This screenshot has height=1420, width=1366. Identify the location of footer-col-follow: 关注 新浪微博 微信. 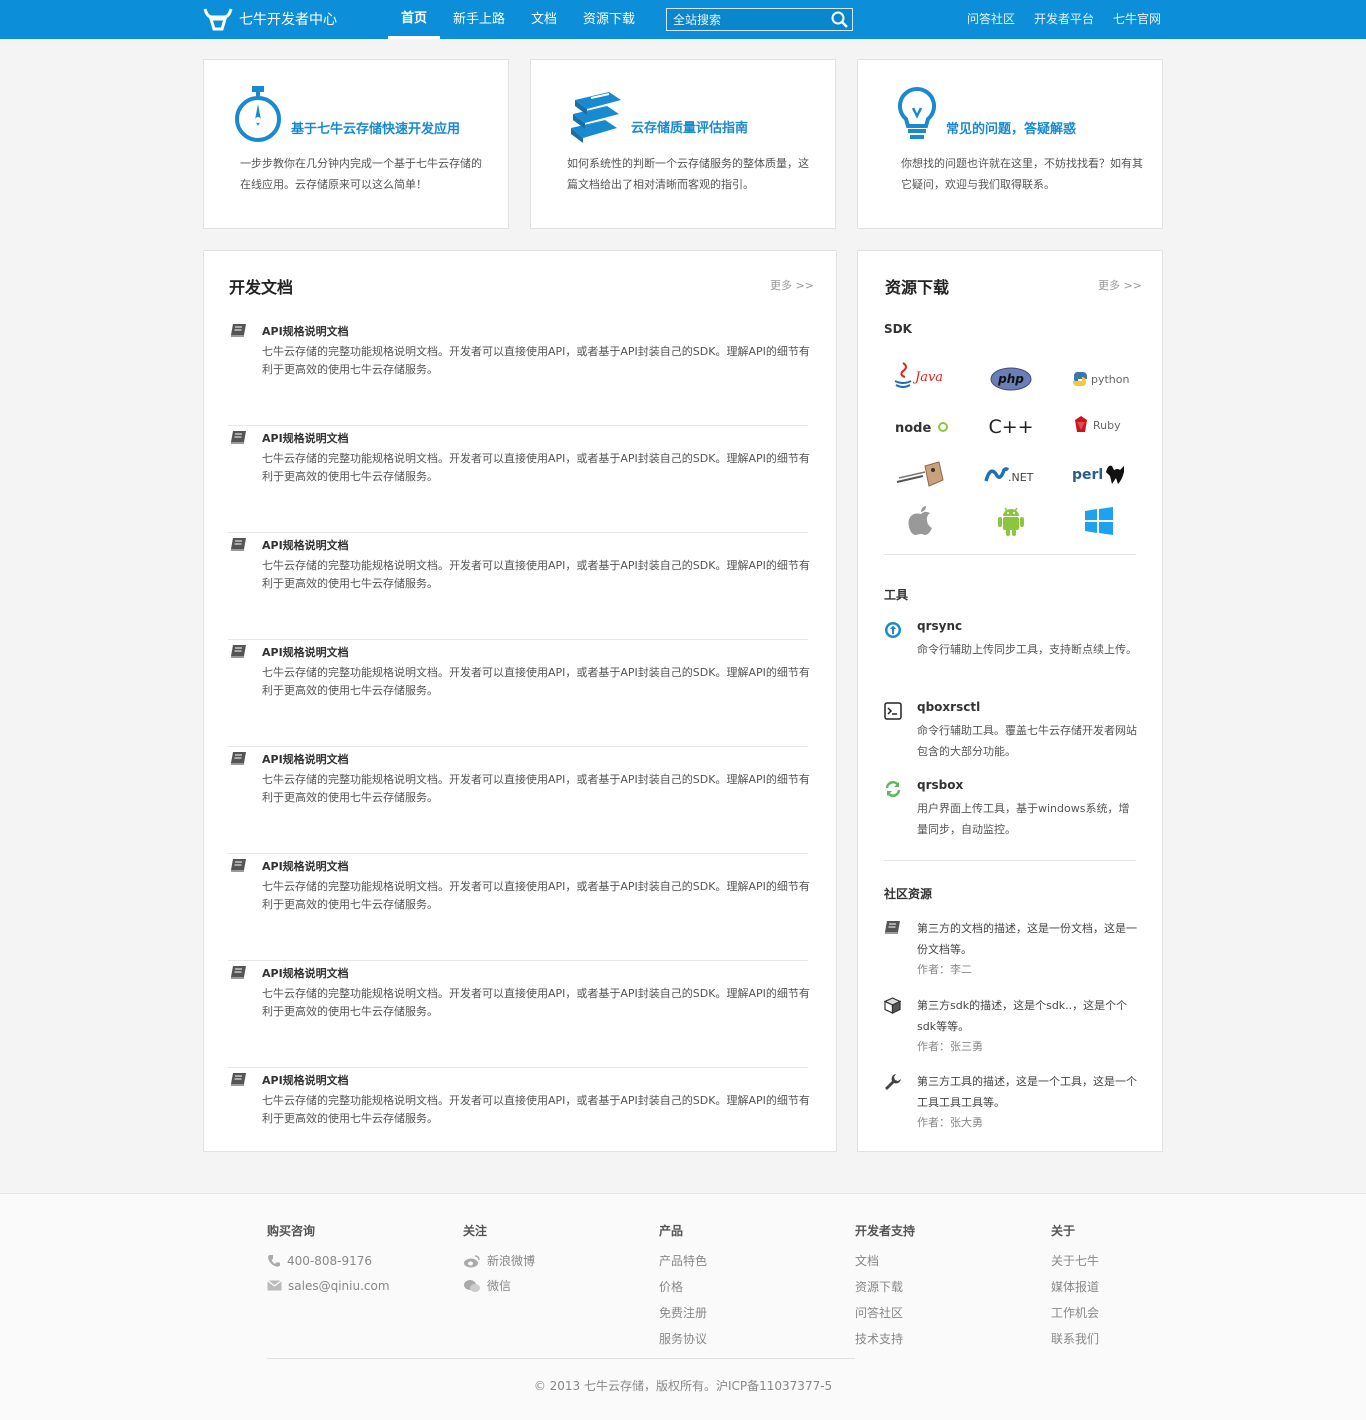
(499, 1260).